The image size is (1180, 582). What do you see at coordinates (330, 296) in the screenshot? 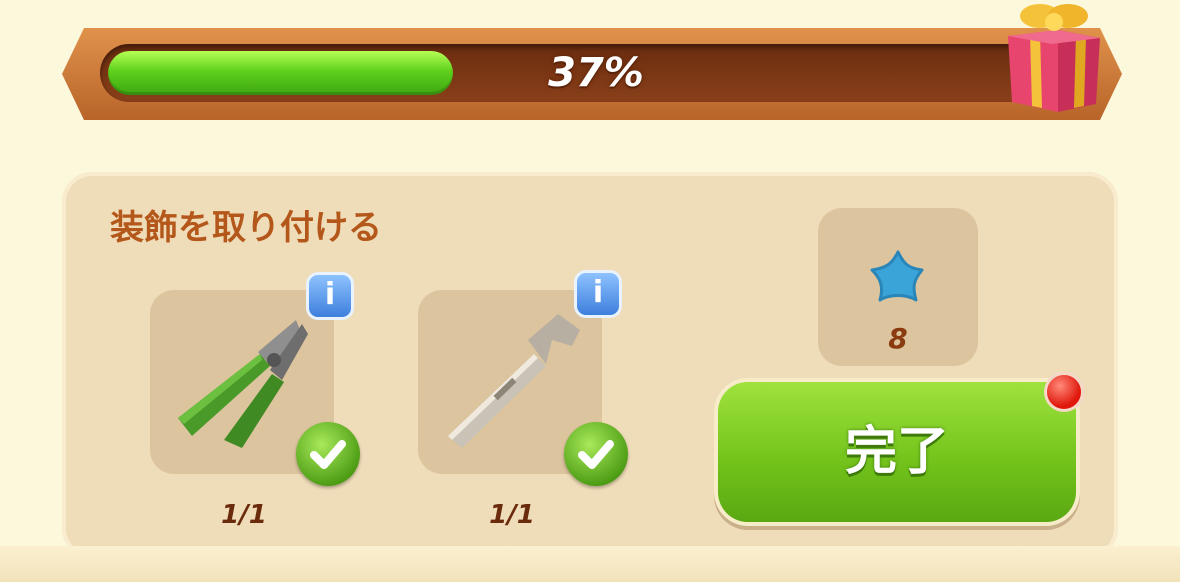
I see `info-button-pliers: i` at bounding box center [330, 296].